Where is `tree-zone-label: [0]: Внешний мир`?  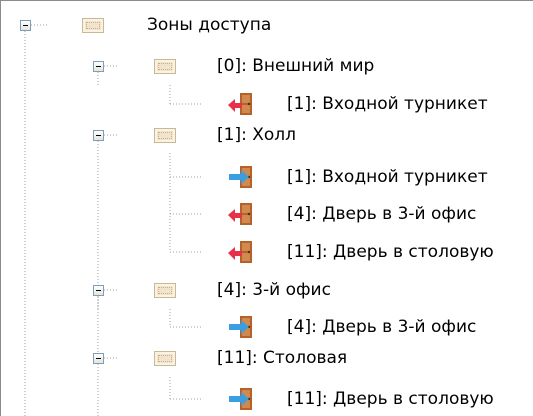
tree-zone-label: [0]: Внешний мир is located at coordinates (295, 66).